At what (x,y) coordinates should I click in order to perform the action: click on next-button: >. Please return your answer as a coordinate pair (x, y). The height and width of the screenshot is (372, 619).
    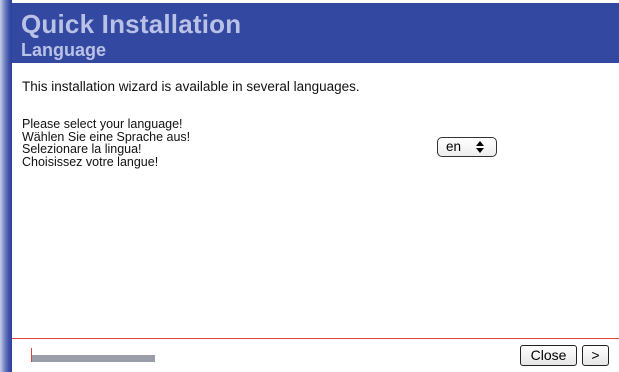
    Looking at the image, I should click on (595, 355).